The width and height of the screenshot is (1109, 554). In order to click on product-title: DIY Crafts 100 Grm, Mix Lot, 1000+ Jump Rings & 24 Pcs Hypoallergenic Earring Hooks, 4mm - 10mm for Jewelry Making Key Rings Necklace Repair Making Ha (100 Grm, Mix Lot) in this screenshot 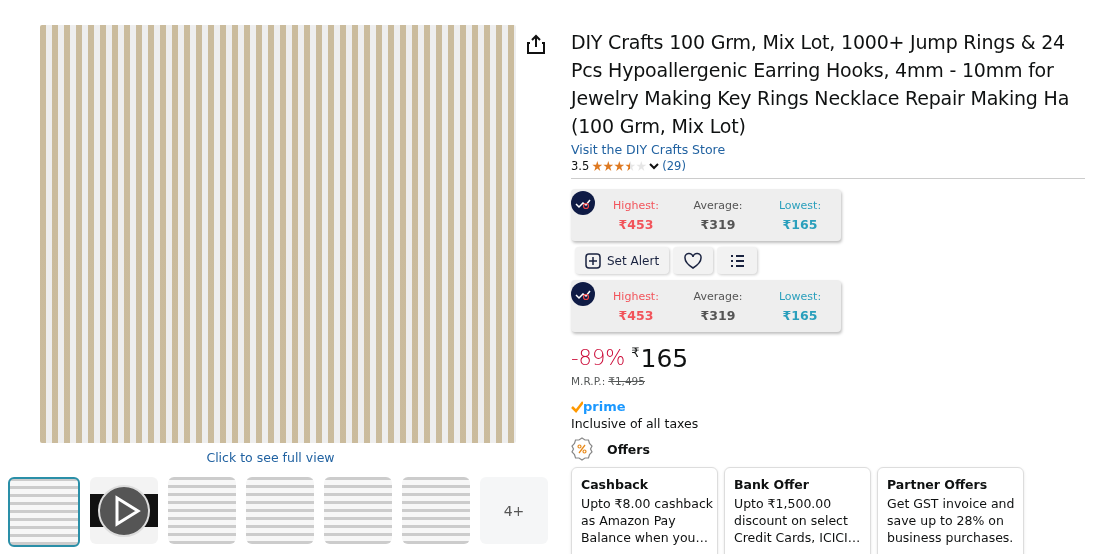, I will do `click(821, 84)`.